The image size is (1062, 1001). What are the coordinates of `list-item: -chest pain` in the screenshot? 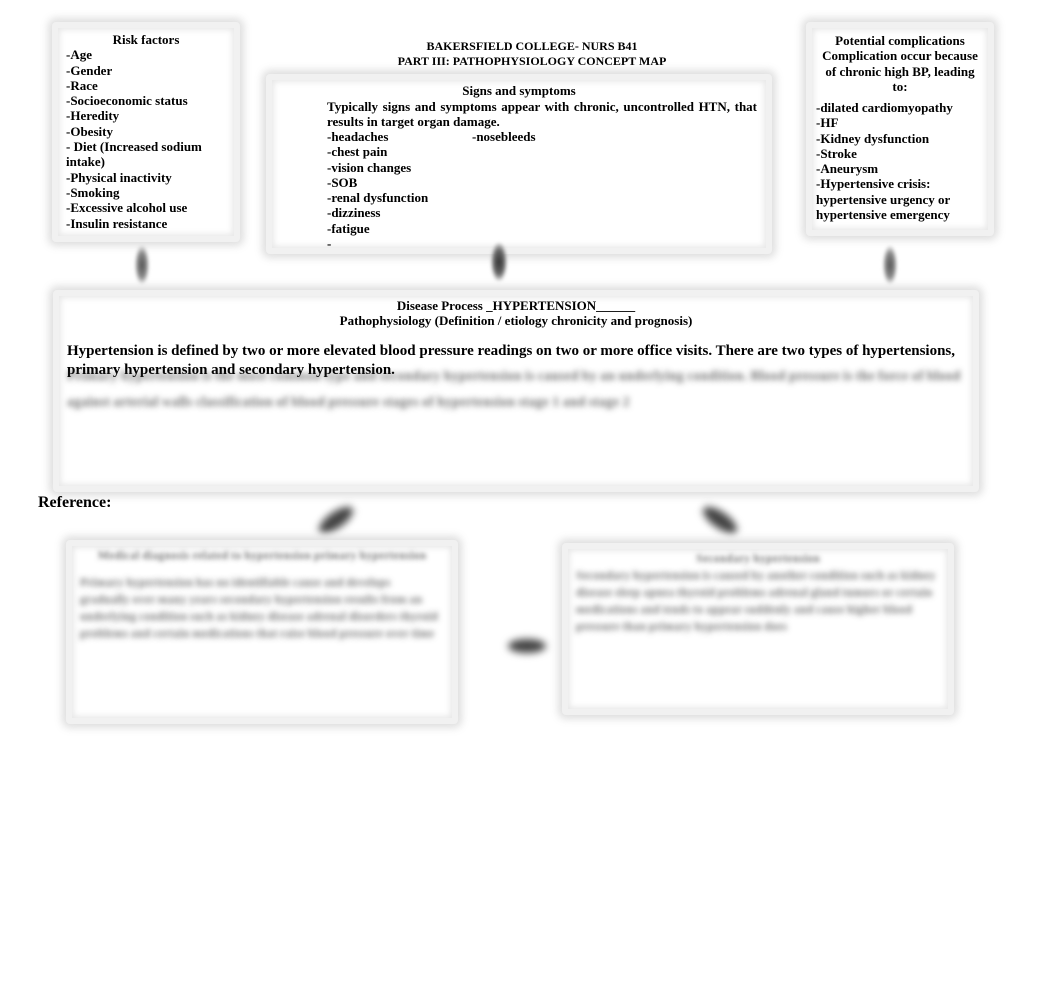 It's located at (357, 152).